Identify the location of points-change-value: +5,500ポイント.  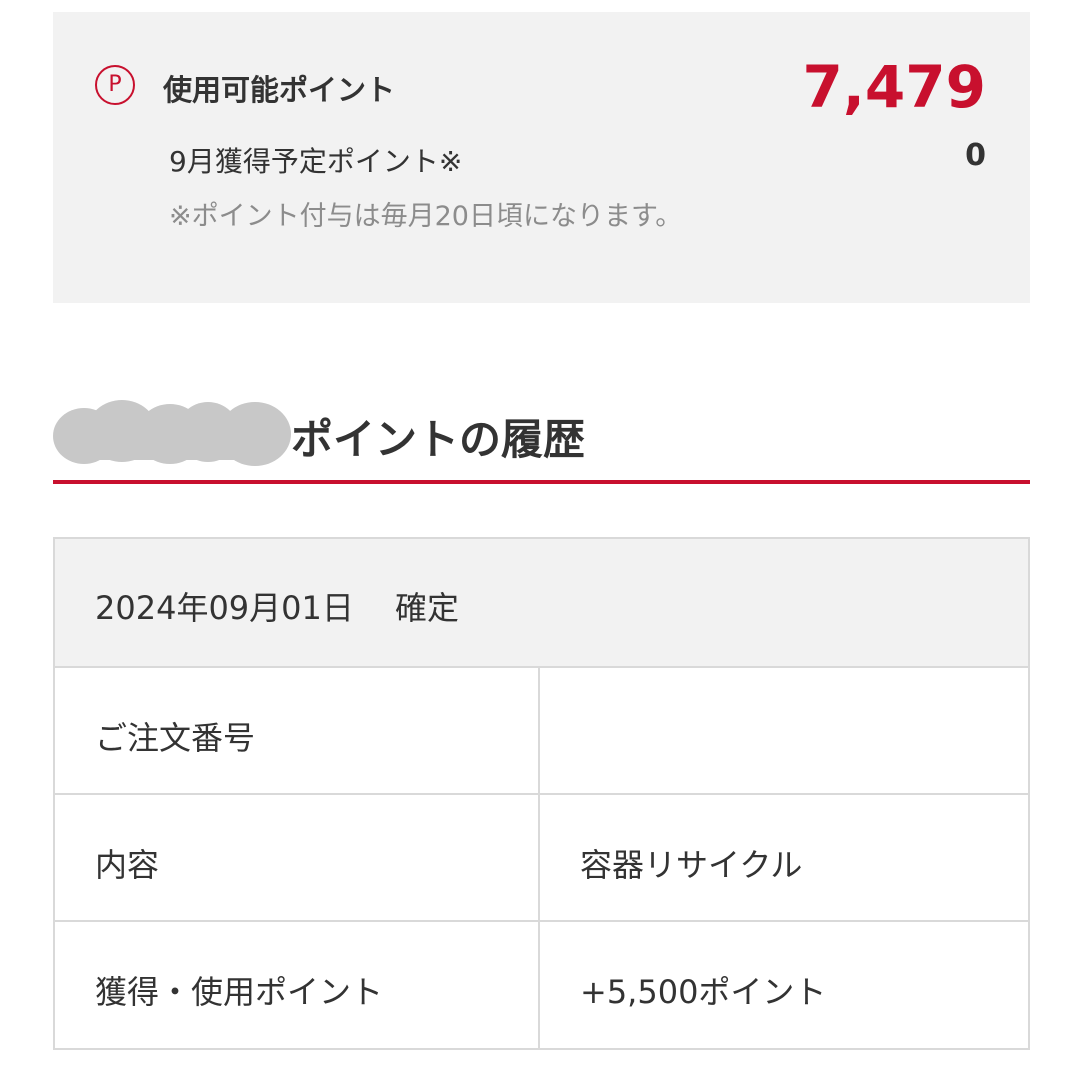
(703, 992).